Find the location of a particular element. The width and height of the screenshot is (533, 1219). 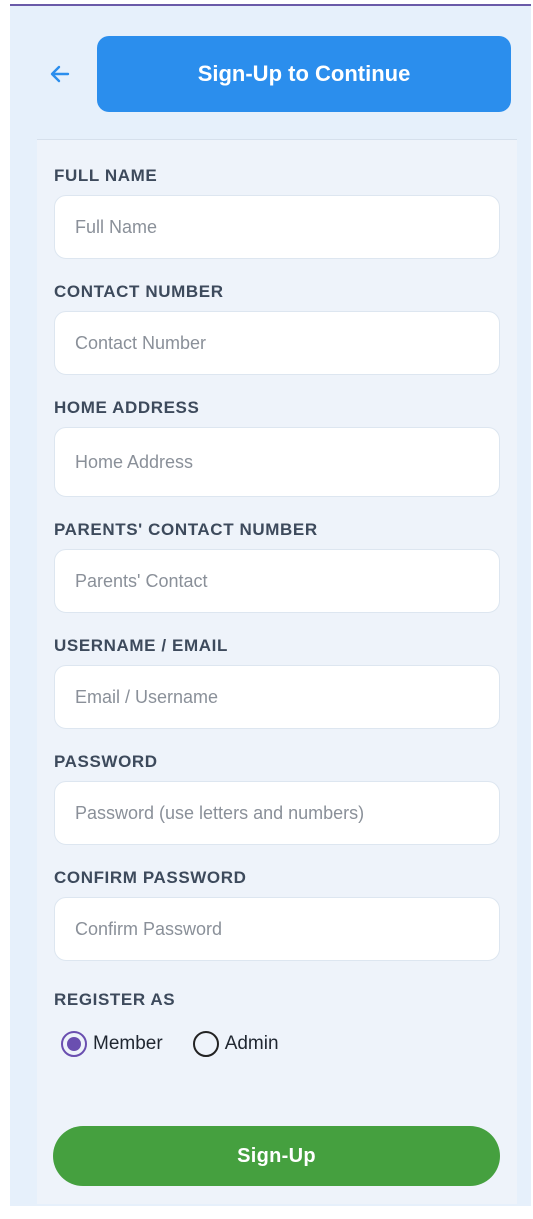

radio-button-admin is located at coordinates (205, 1044).